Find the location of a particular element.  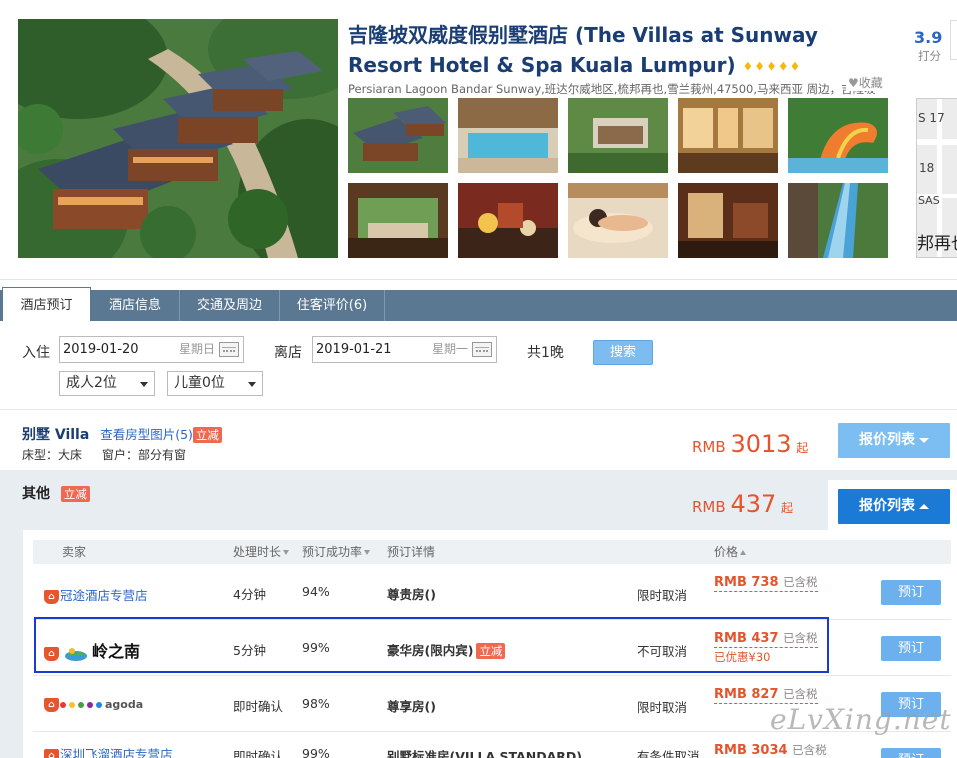

tab-reviews: 住客评价(6) is located at coordinates (332, 305).